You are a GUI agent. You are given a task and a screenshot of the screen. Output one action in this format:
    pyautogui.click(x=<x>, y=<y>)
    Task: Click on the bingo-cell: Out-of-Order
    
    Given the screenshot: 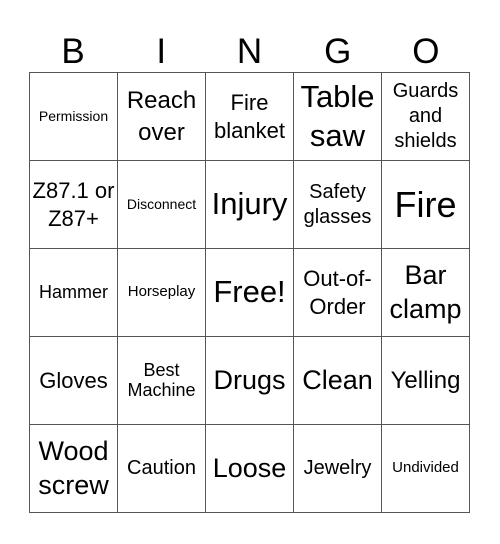 What is the action you would take?
    pyautogui.click(x=338, y=293)
    